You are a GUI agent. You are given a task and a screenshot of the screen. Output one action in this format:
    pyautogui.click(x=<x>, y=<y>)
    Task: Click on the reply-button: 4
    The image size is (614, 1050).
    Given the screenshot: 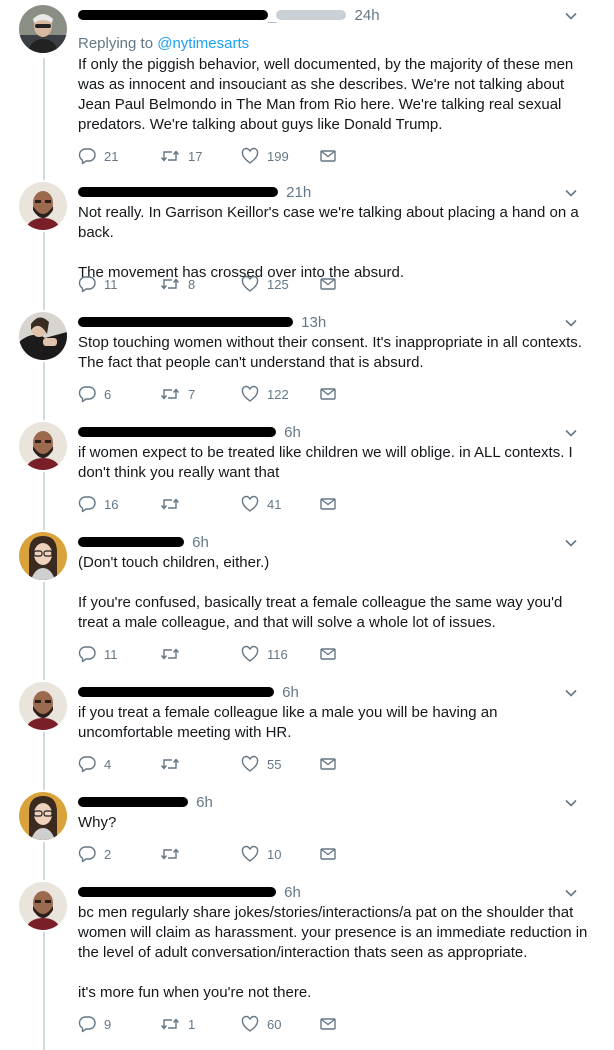 What is the action you would take?
    pyautogui.click(x=94, y=764)
    